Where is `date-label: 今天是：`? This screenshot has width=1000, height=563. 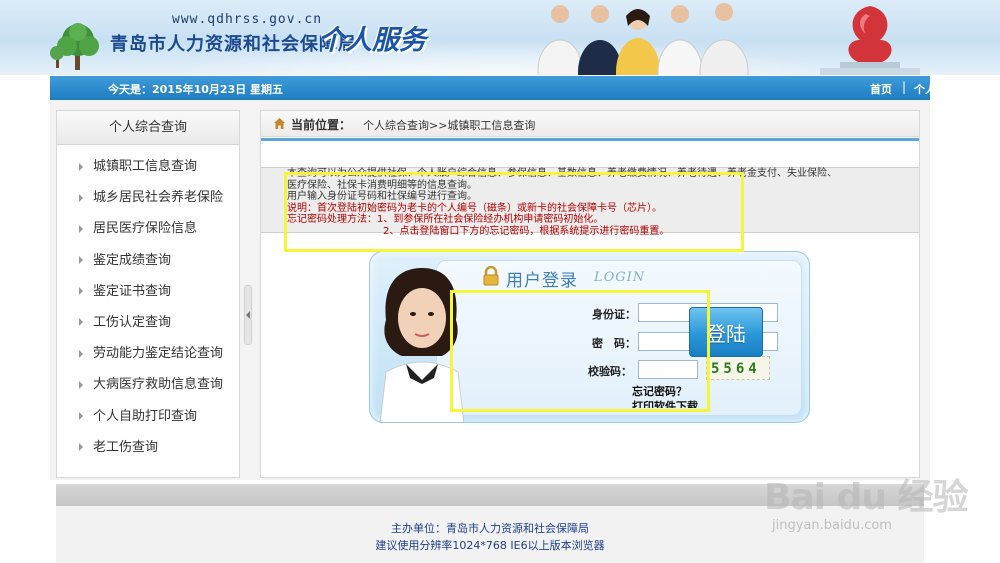
date-label: 今天是： is located at coordinates (130, 89).